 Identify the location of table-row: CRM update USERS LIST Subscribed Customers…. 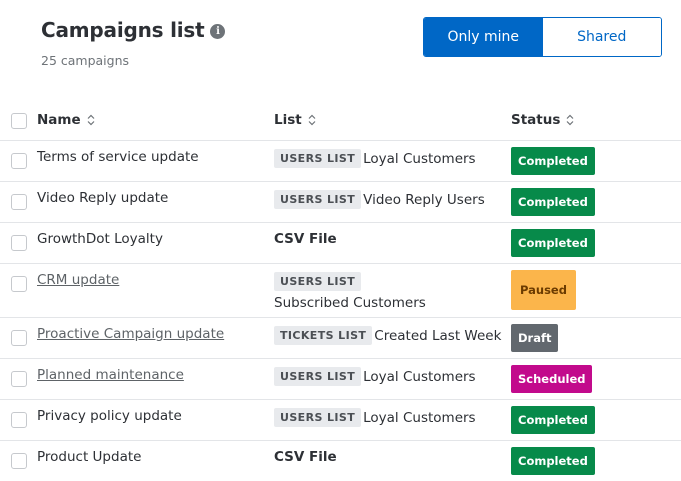
(340, 291).